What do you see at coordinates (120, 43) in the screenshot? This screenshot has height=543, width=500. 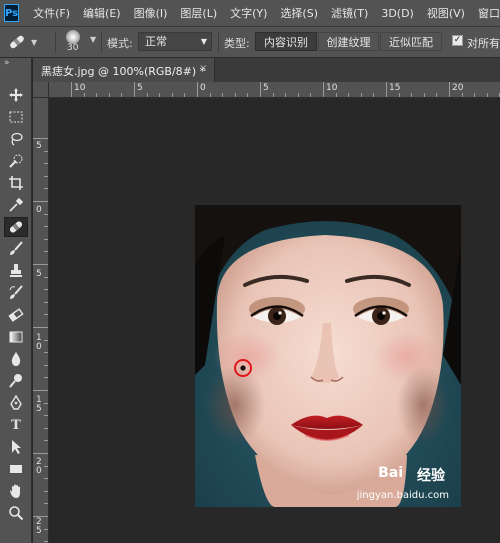 I see `mode-label: 模式:` at bounding box center [120, 43].